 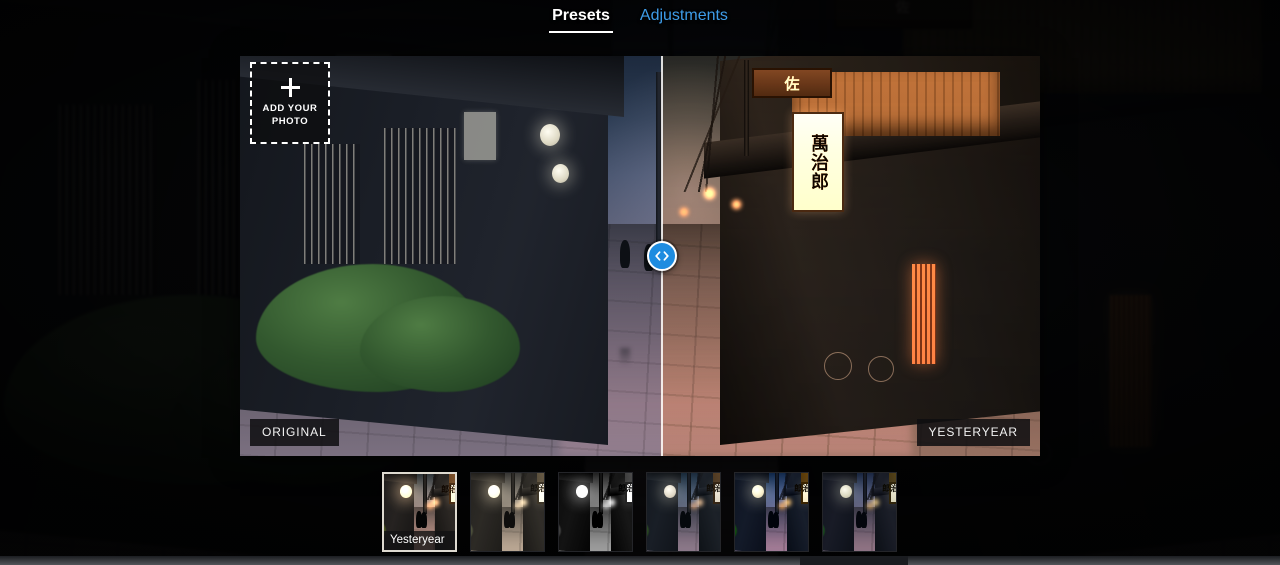 I want to click on preset-thumbnail-mono: 萬治郎, so click(x=595, y=512).